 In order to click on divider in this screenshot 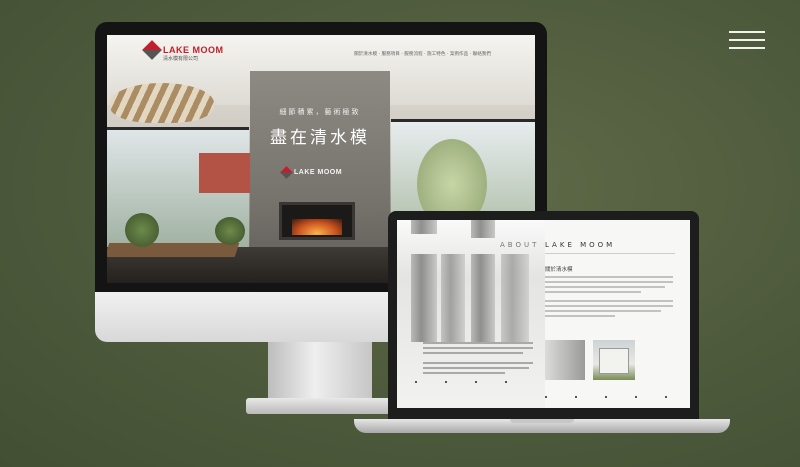, I will do `click(610, 253)`.